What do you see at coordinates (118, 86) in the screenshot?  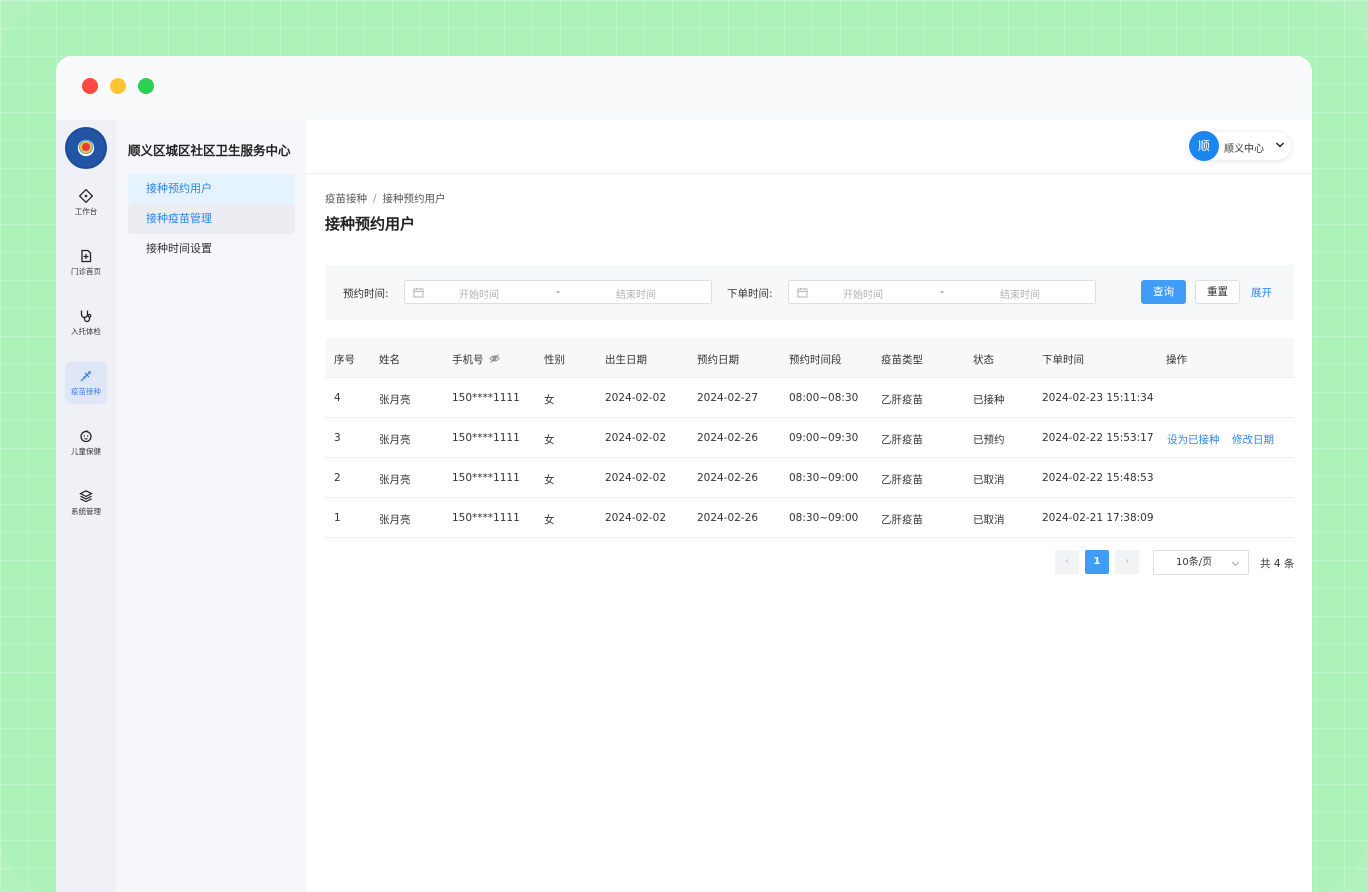 I see `minimize-window-button` at bounding box center [118, 86].